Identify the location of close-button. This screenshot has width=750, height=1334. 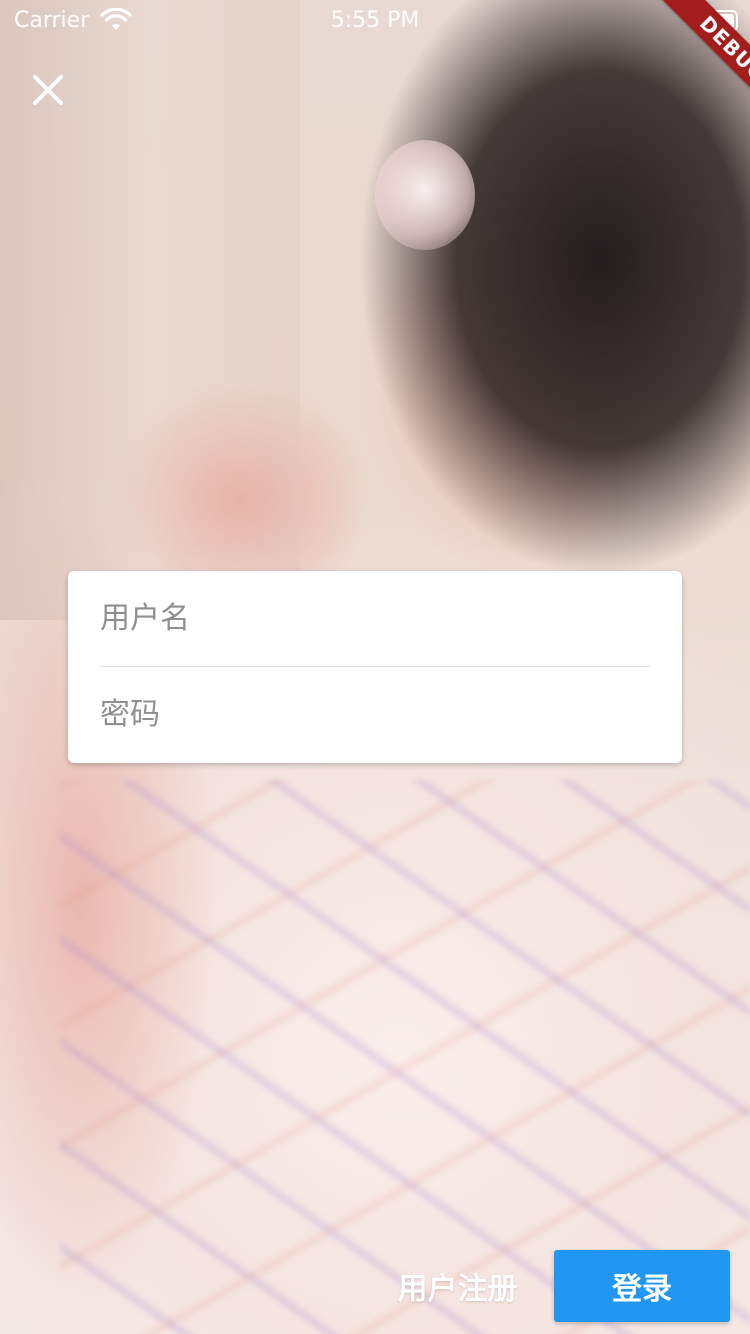
(48, 90).